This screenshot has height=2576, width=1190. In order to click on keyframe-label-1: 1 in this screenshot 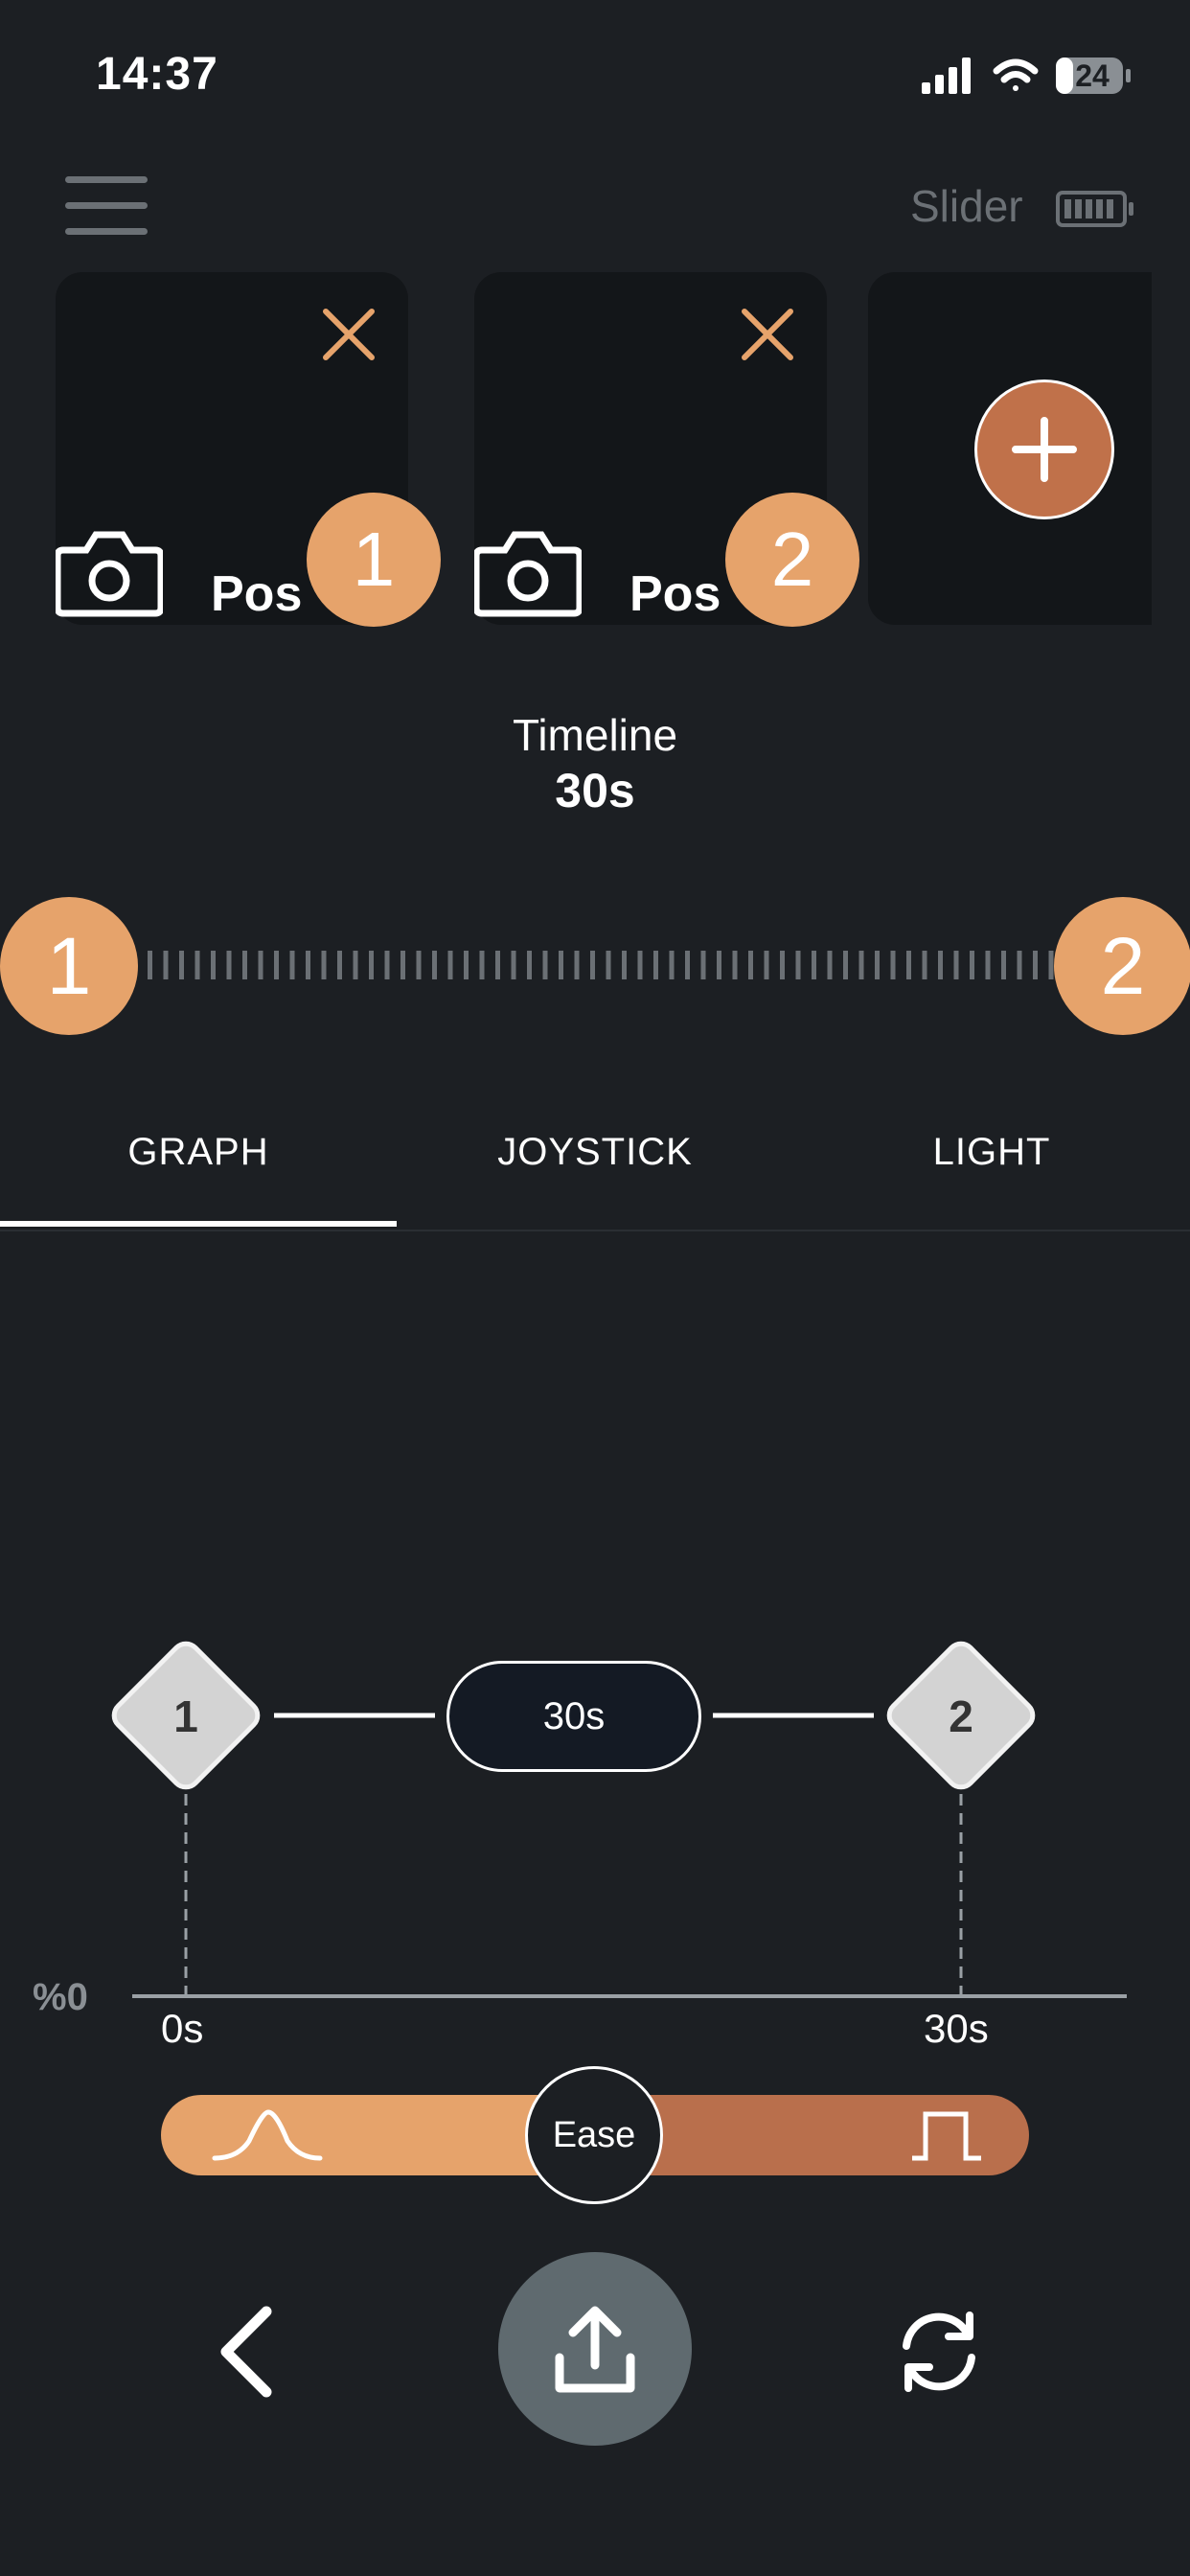, I will do `click(186, 1716)`.